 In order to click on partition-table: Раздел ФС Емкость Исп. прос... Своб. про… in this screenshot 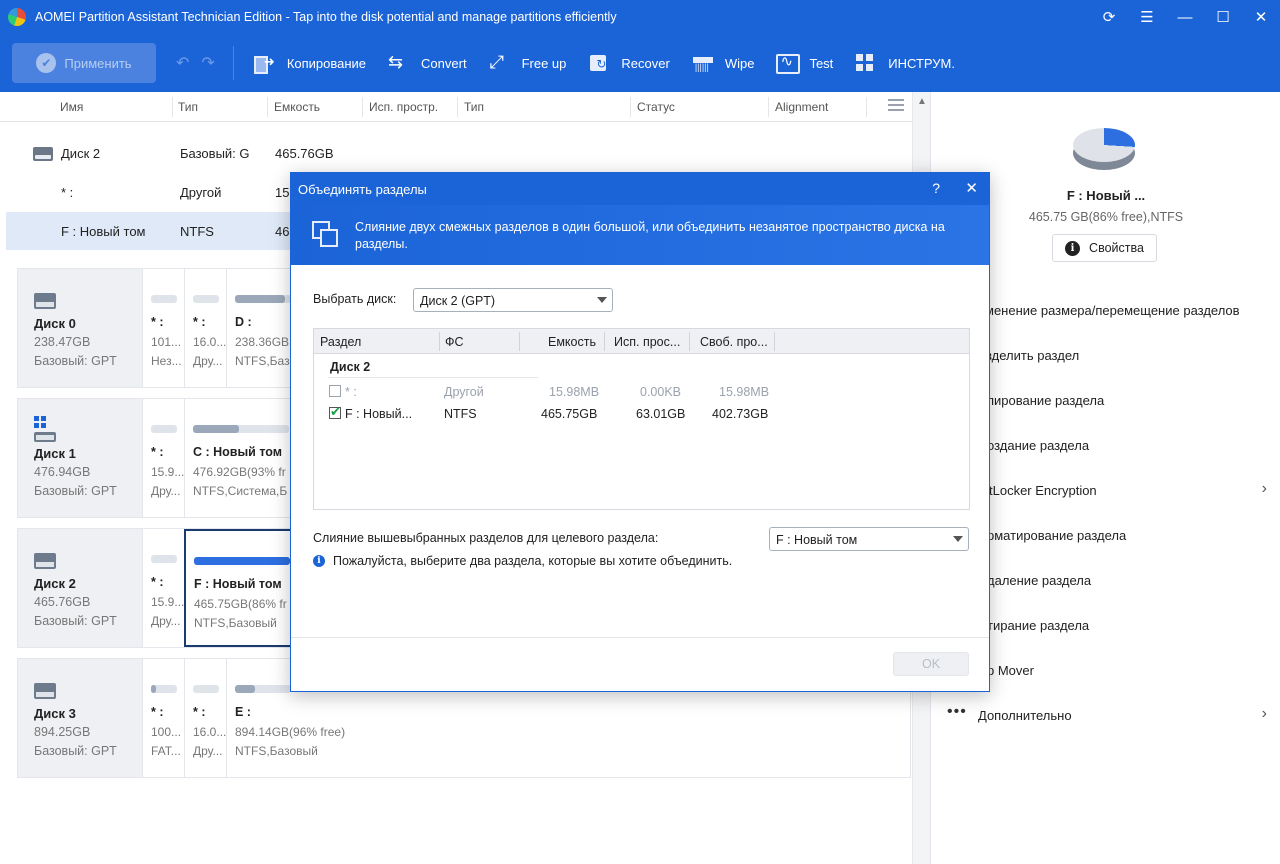, I will do `click(641, 419)`.